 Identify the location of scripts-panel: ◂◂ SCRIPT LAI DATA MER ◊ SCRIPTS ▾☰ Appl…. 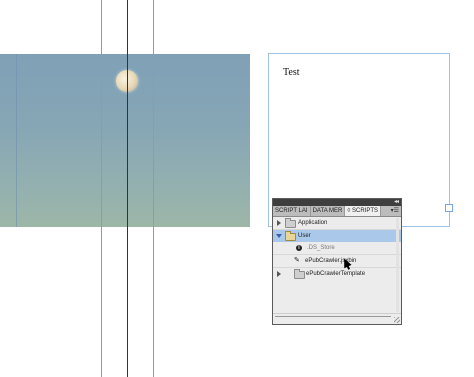
(337, 261).